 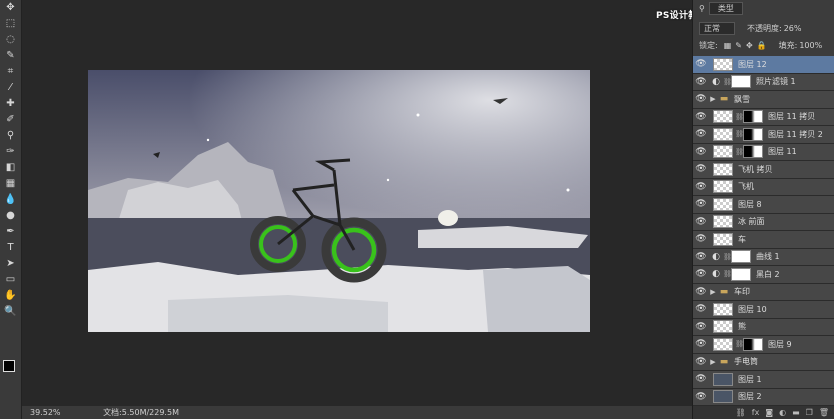 I want to click on eraser-tool-icon: ◧, so click(x=10, y=168).